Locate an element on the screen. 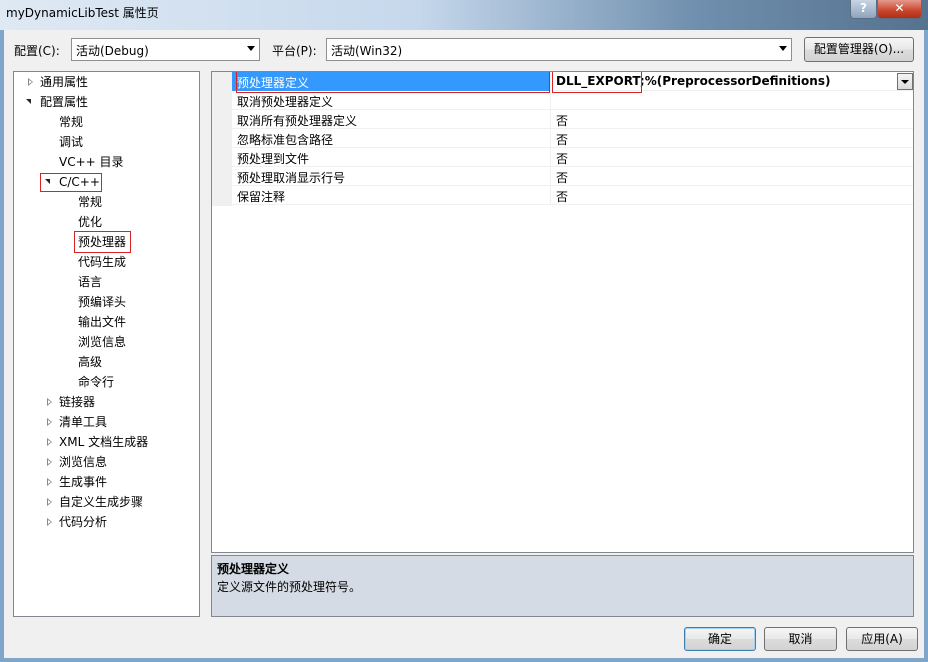  description-text: 定义源文件的预处理符号。 is located at coordinates (289, 587).